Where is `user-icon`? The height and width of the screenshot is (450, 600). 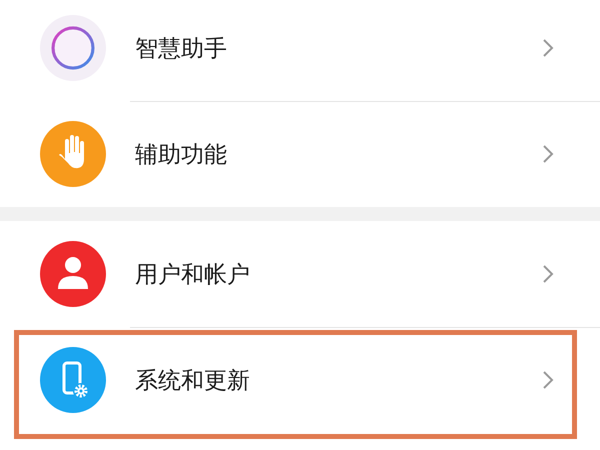 user-icon is located at coordinates (73, 274).